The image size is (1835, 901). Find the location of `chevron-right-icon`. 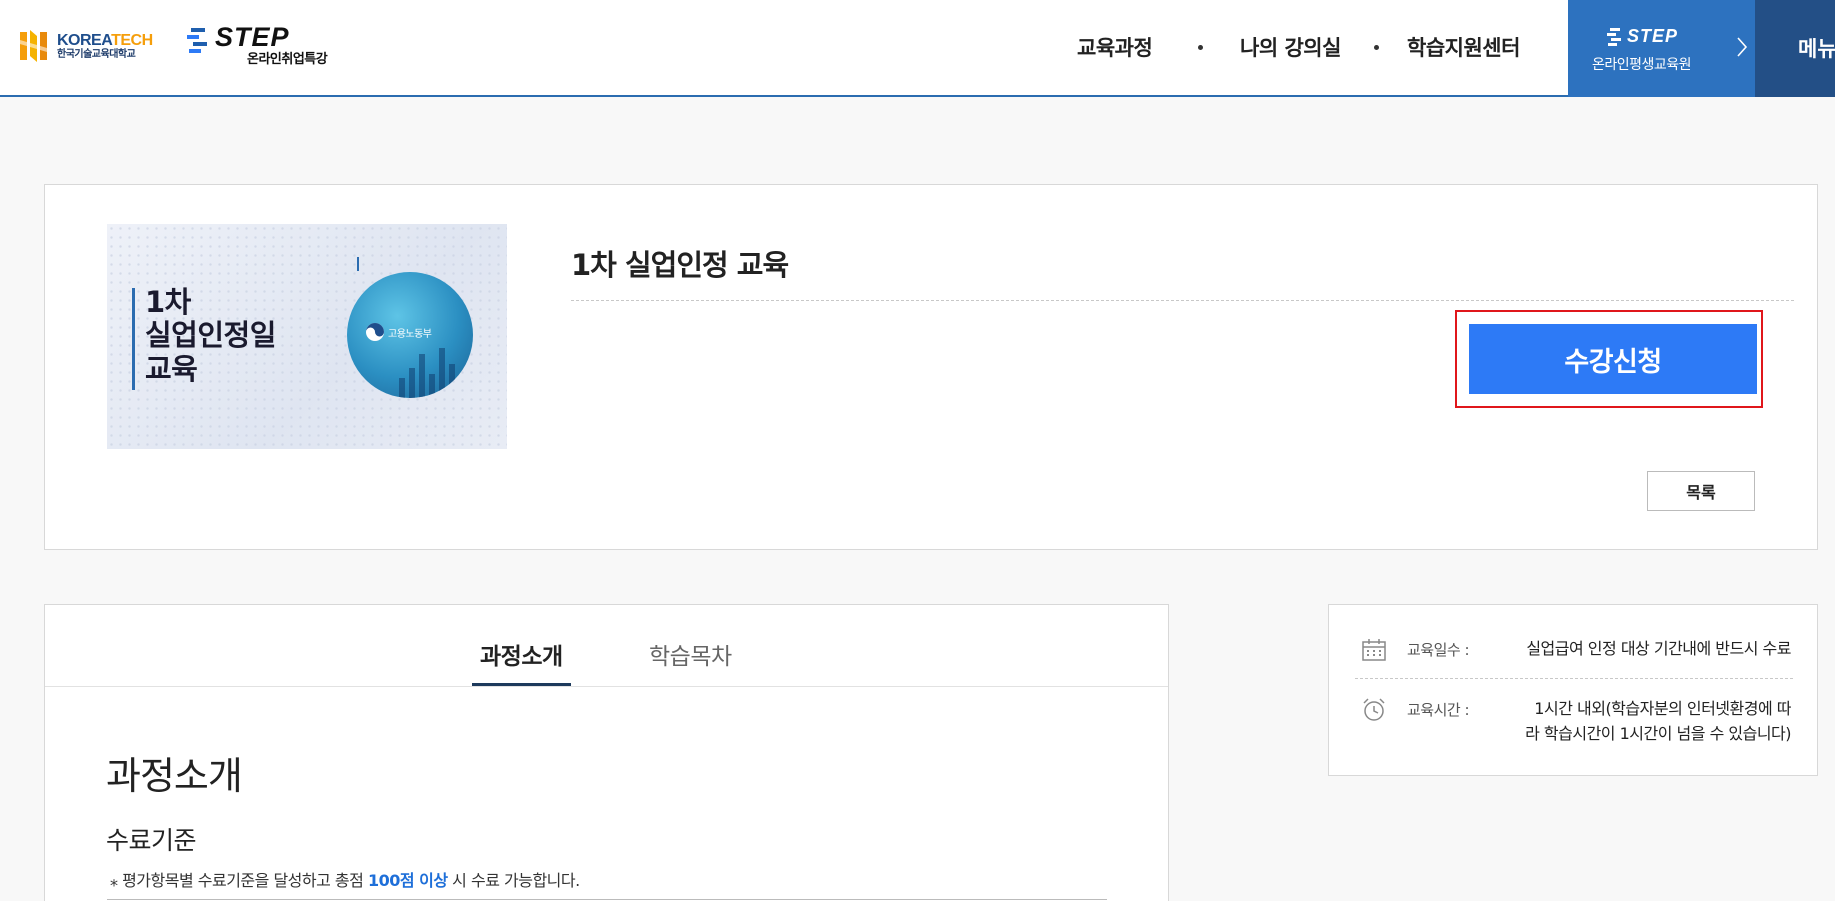

chevron-right-icon is located at coordinates (1742, 47).